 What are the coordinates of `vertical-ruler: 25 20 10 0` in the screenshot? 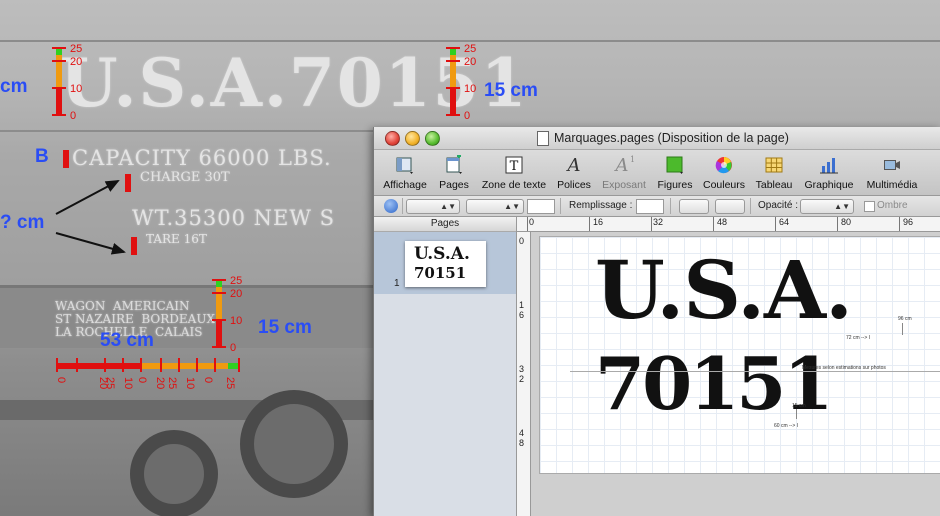 It's located at (459, 83).